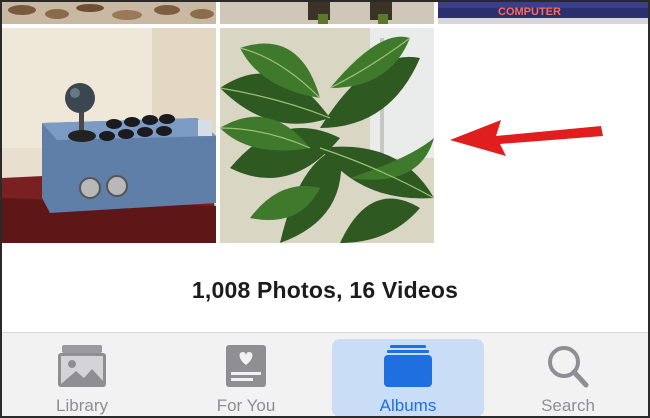 This screenshot has width=650, height=418. What do you see at coordinates (246, 405) in the screenshot?
I see `tab-label: For You` at bounding box center [246, 405].